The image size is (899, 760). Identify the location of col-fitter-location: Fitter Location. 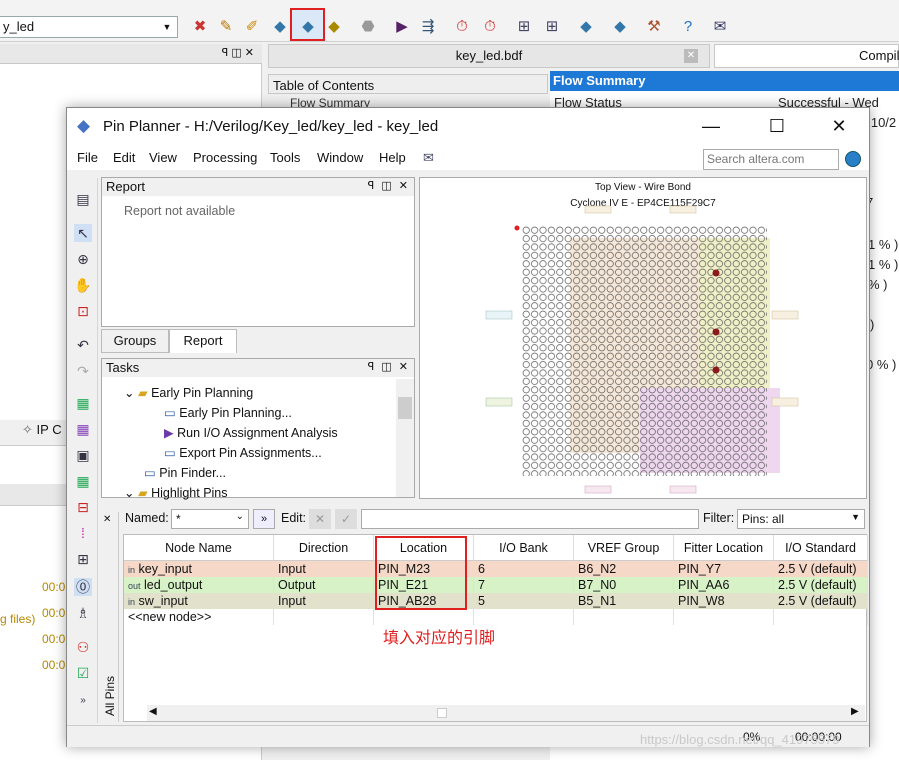
(724, 548).